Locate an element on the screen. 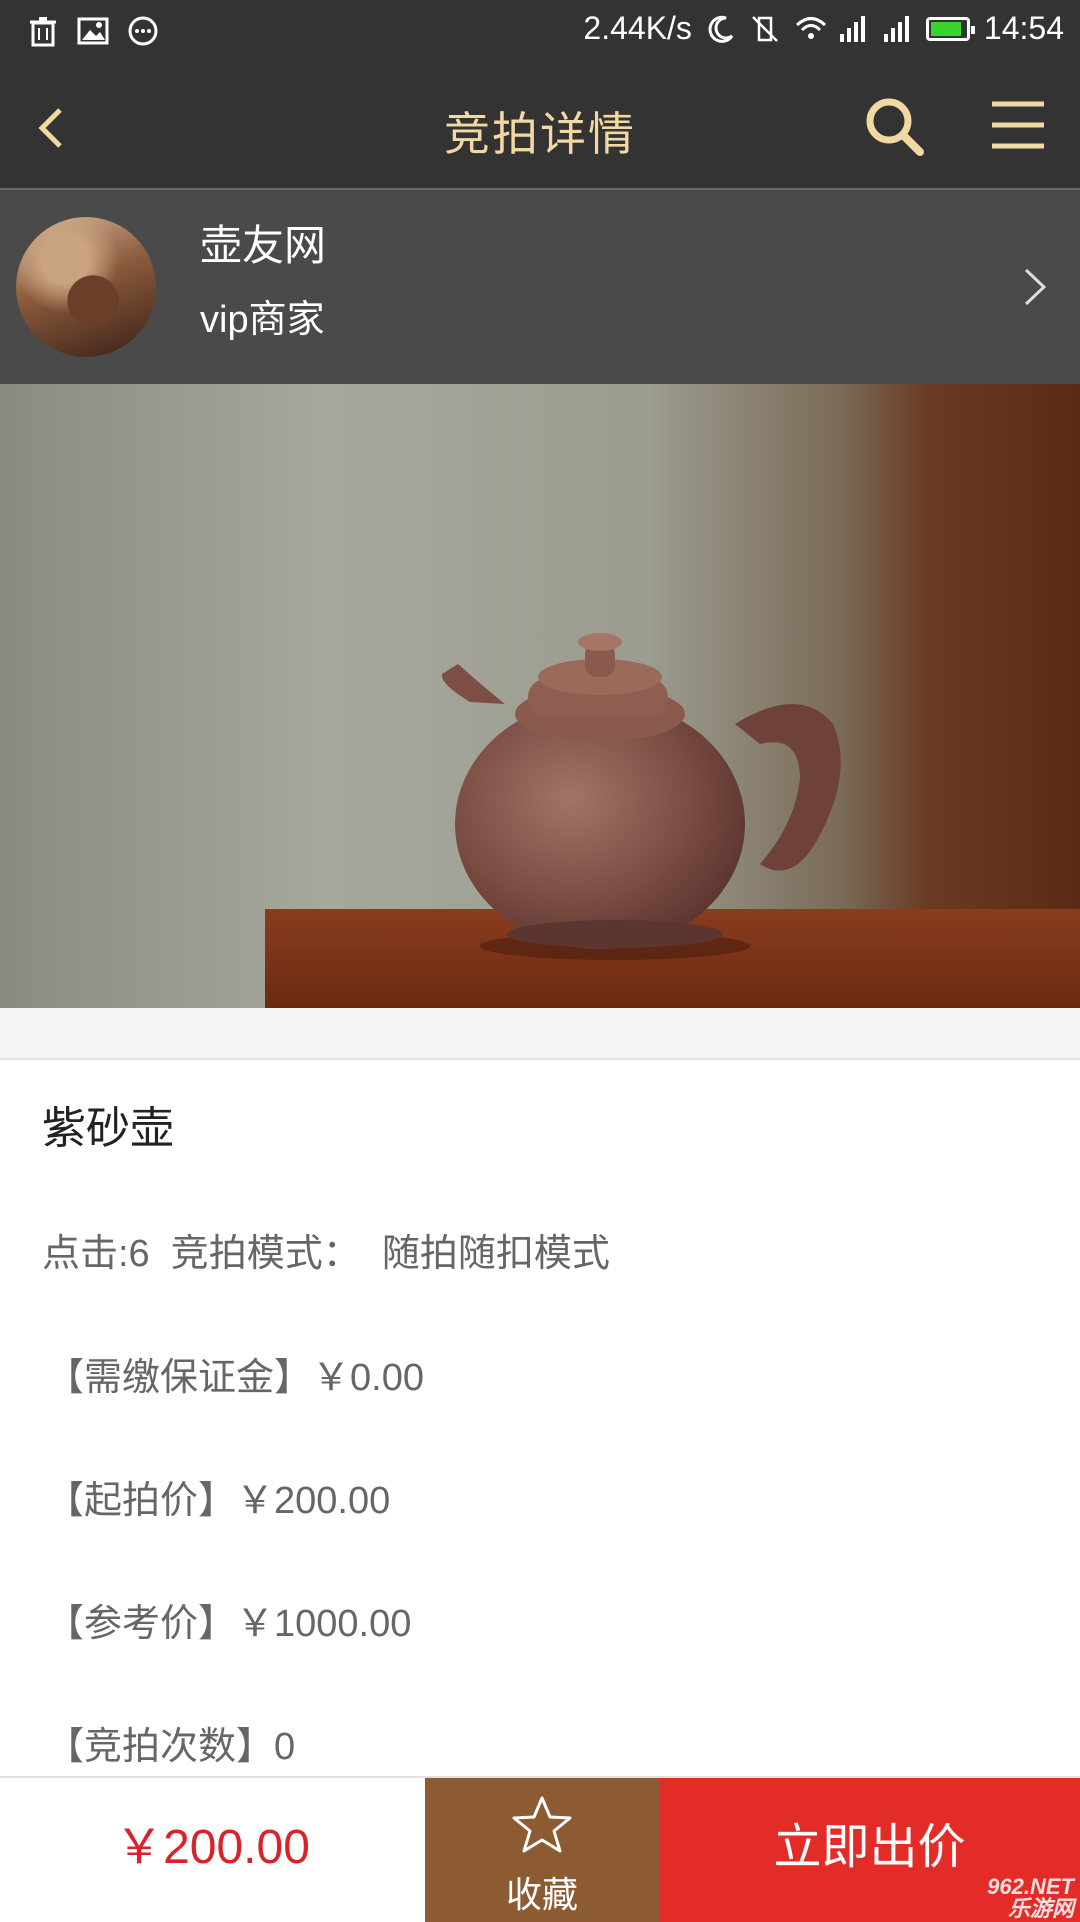 The image size is (1080, 1922). bid-count-info: 【竞拍次数】0 is located at coordinates (171, 1747).